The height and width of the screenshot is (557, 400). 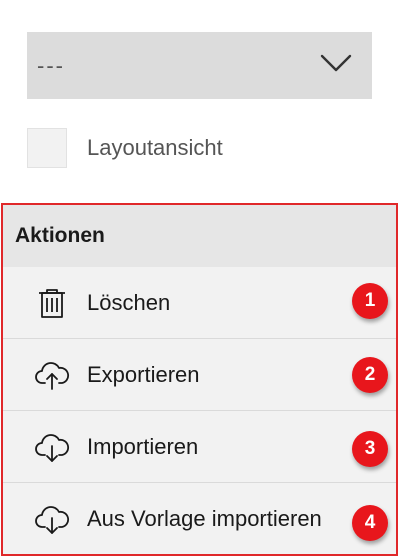 I want to click on import-action-label: Importieren, so click(x=143, y=446).